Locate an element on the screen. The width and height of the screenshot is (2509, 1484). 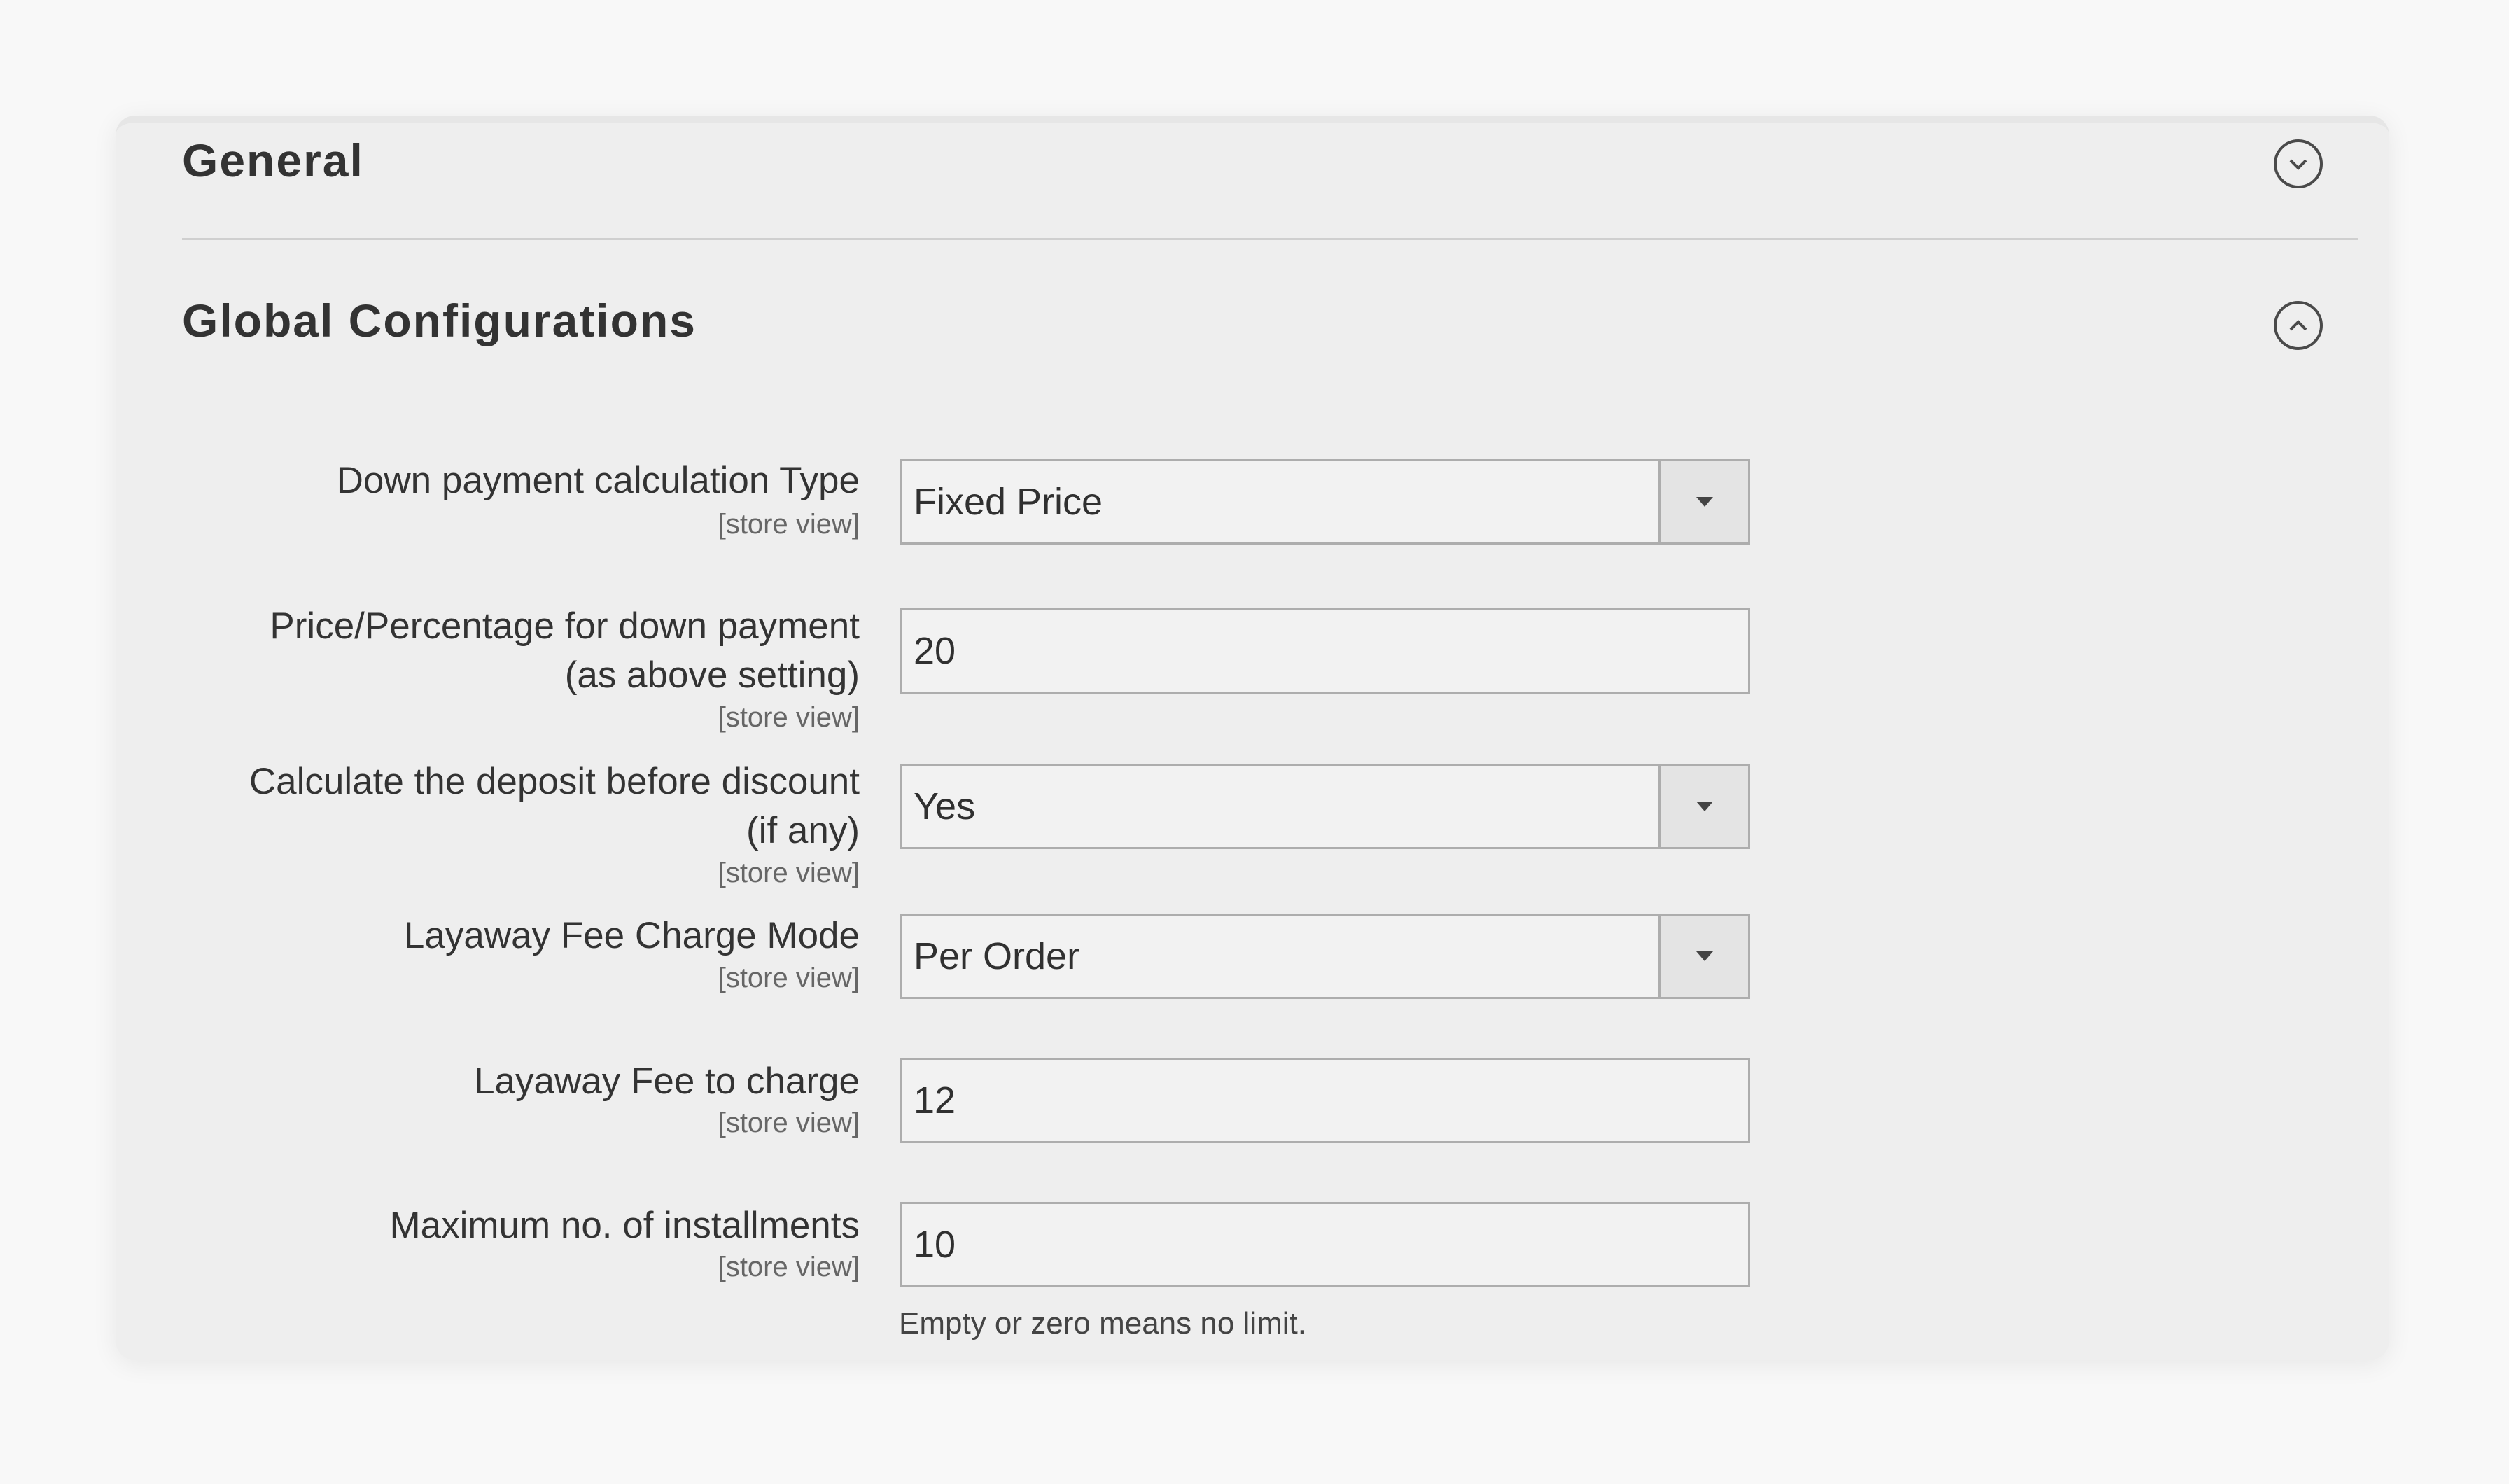
field-label-max-installments: Maximum no. of installments is located at coordinates (624, 1225).